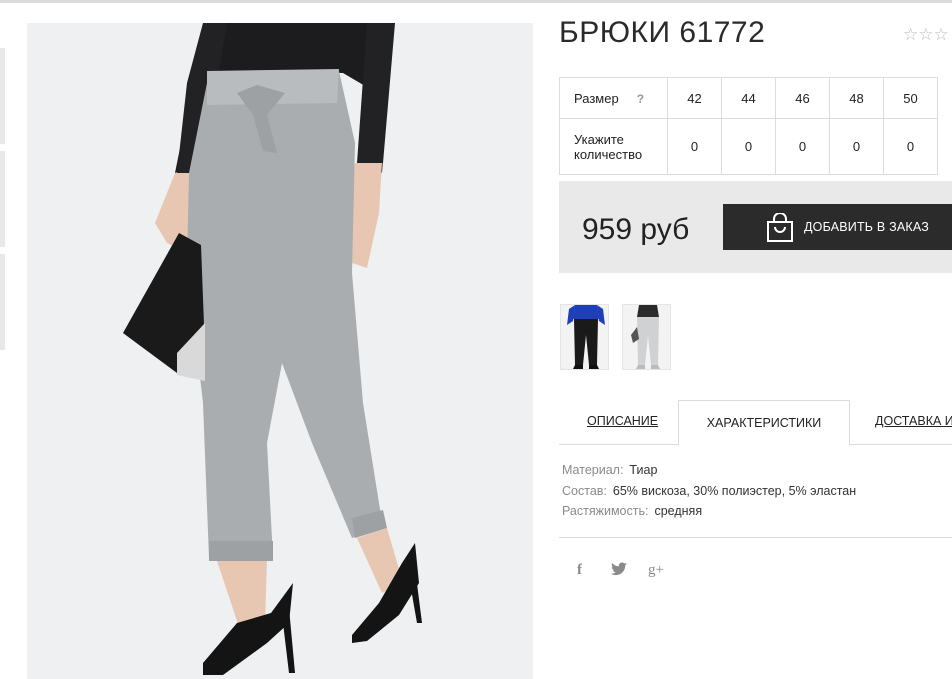 Image resolution: width=952 pixels, height=679 pixels. Describe the element at coordinates (856, 98) in the screenshot. I see `size-option: 48` at that location.